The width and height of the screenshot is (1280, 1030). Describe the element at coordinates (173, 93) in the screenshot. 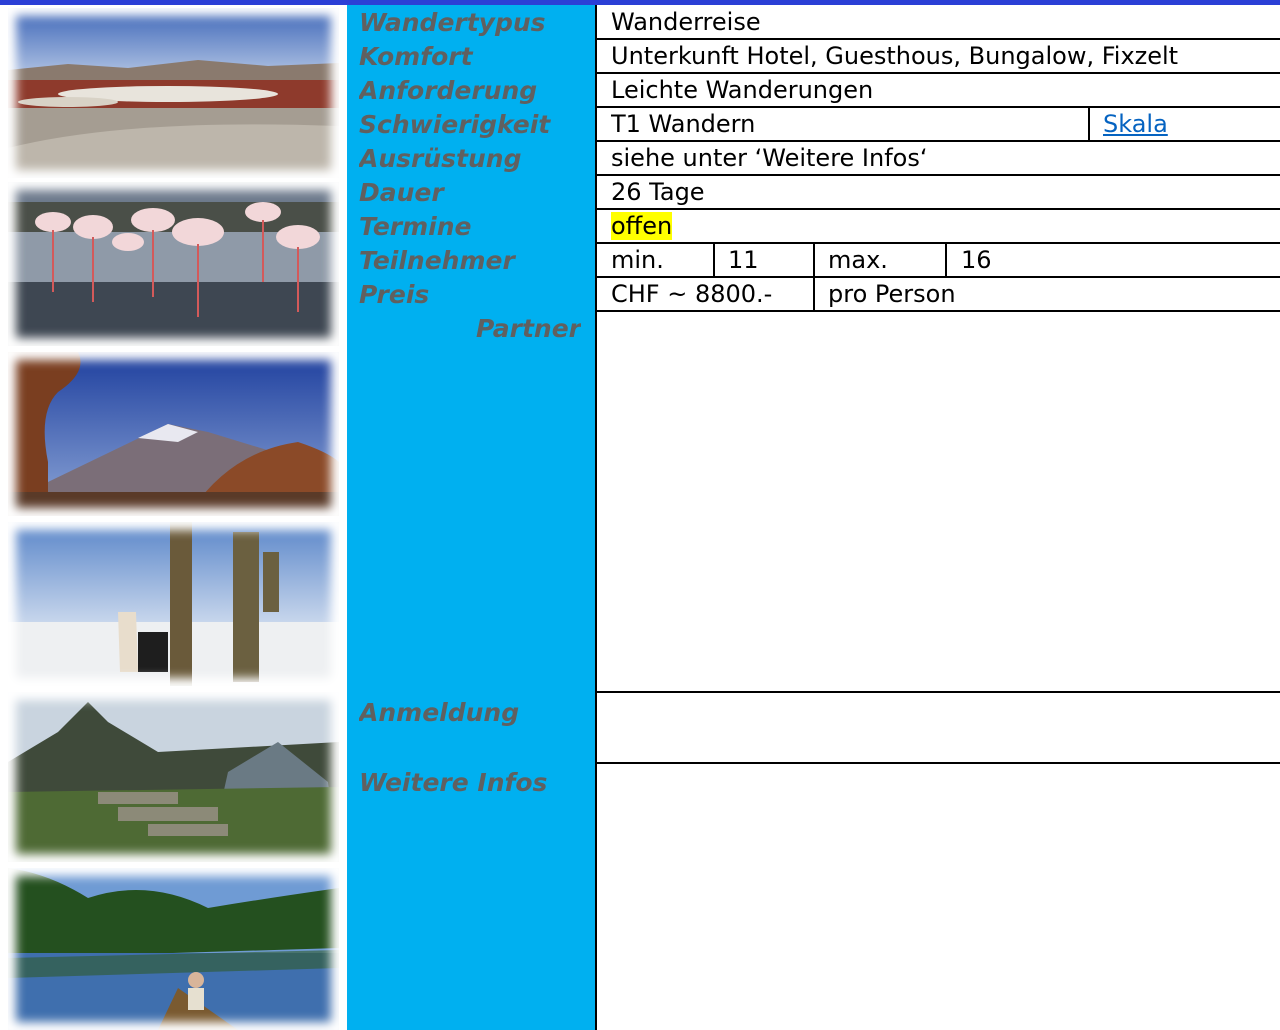

I see `photo-salt-lagoon` at that location.